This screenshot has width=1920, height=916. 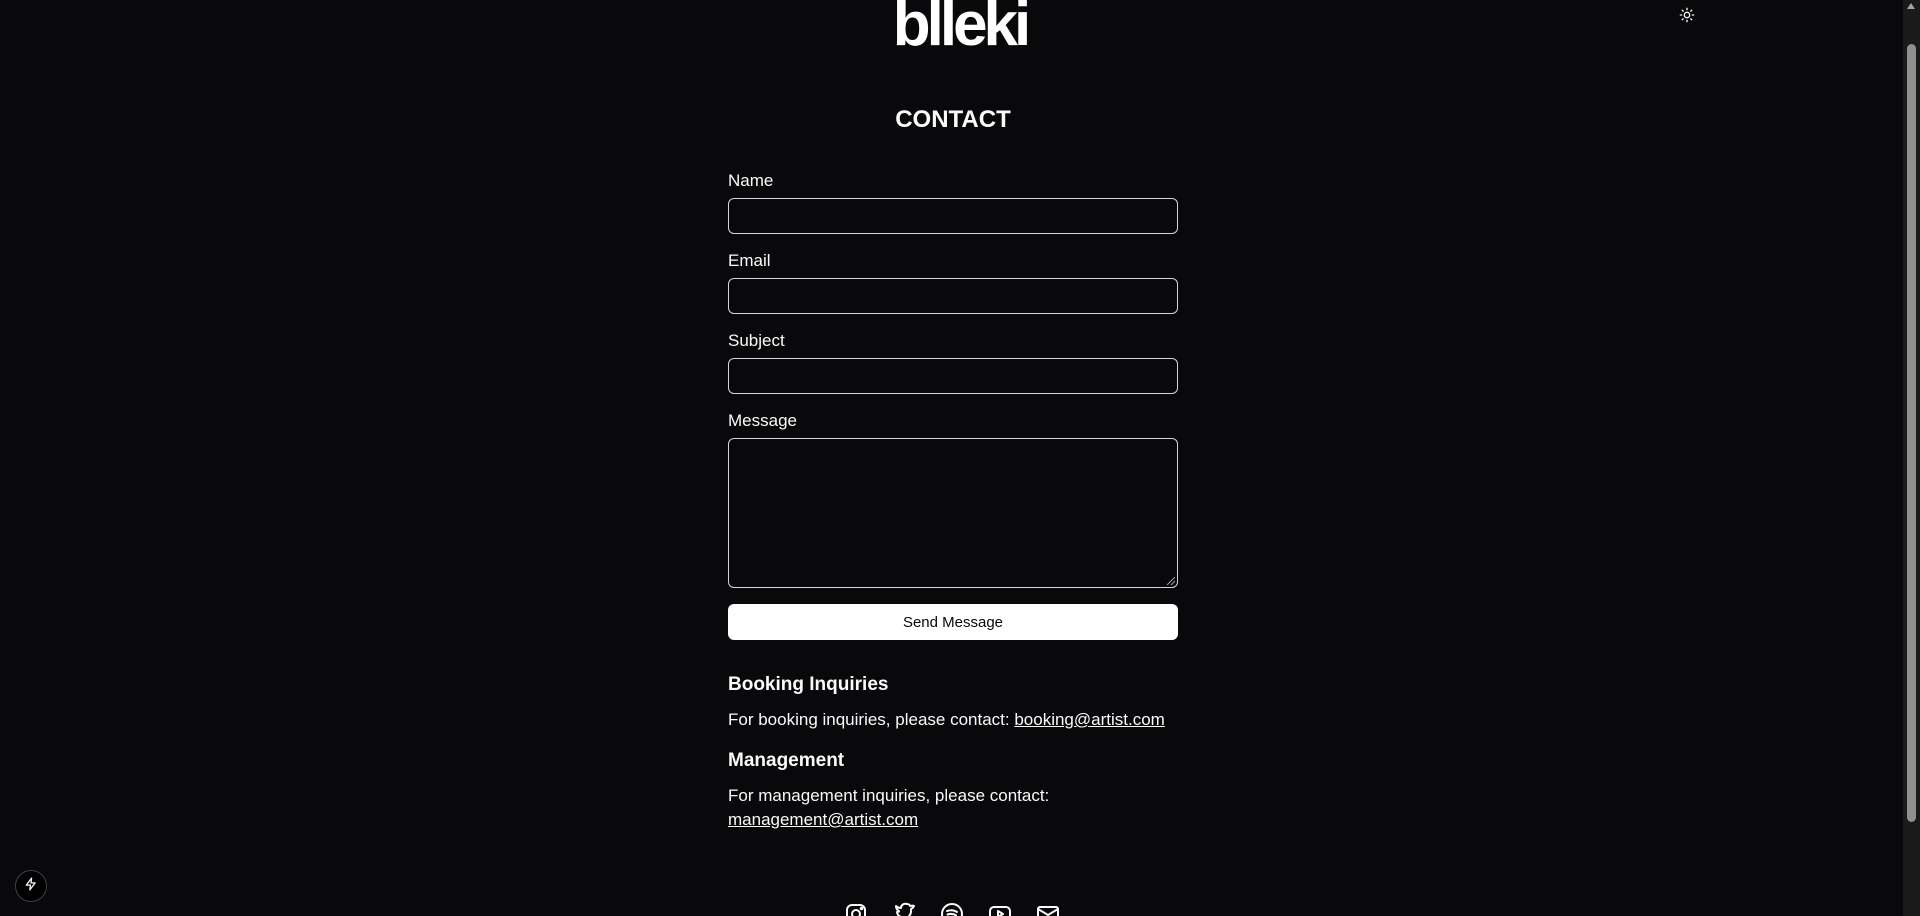 I want to click on social-links, so click(x=952, y=909).